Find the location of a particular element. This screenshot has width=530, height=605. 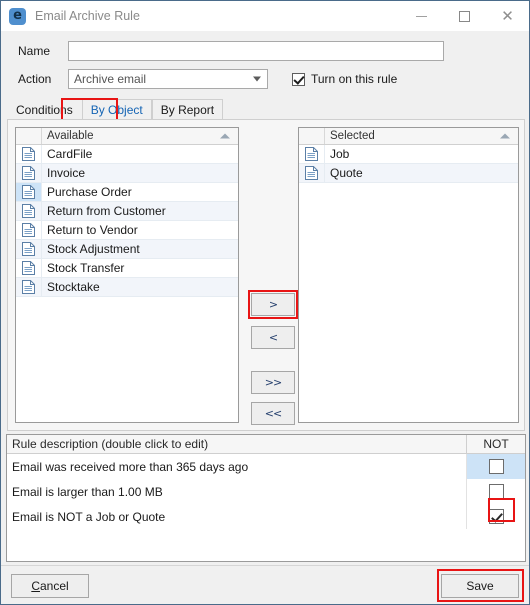

name-row: Name is located at coordinates (231, 51).